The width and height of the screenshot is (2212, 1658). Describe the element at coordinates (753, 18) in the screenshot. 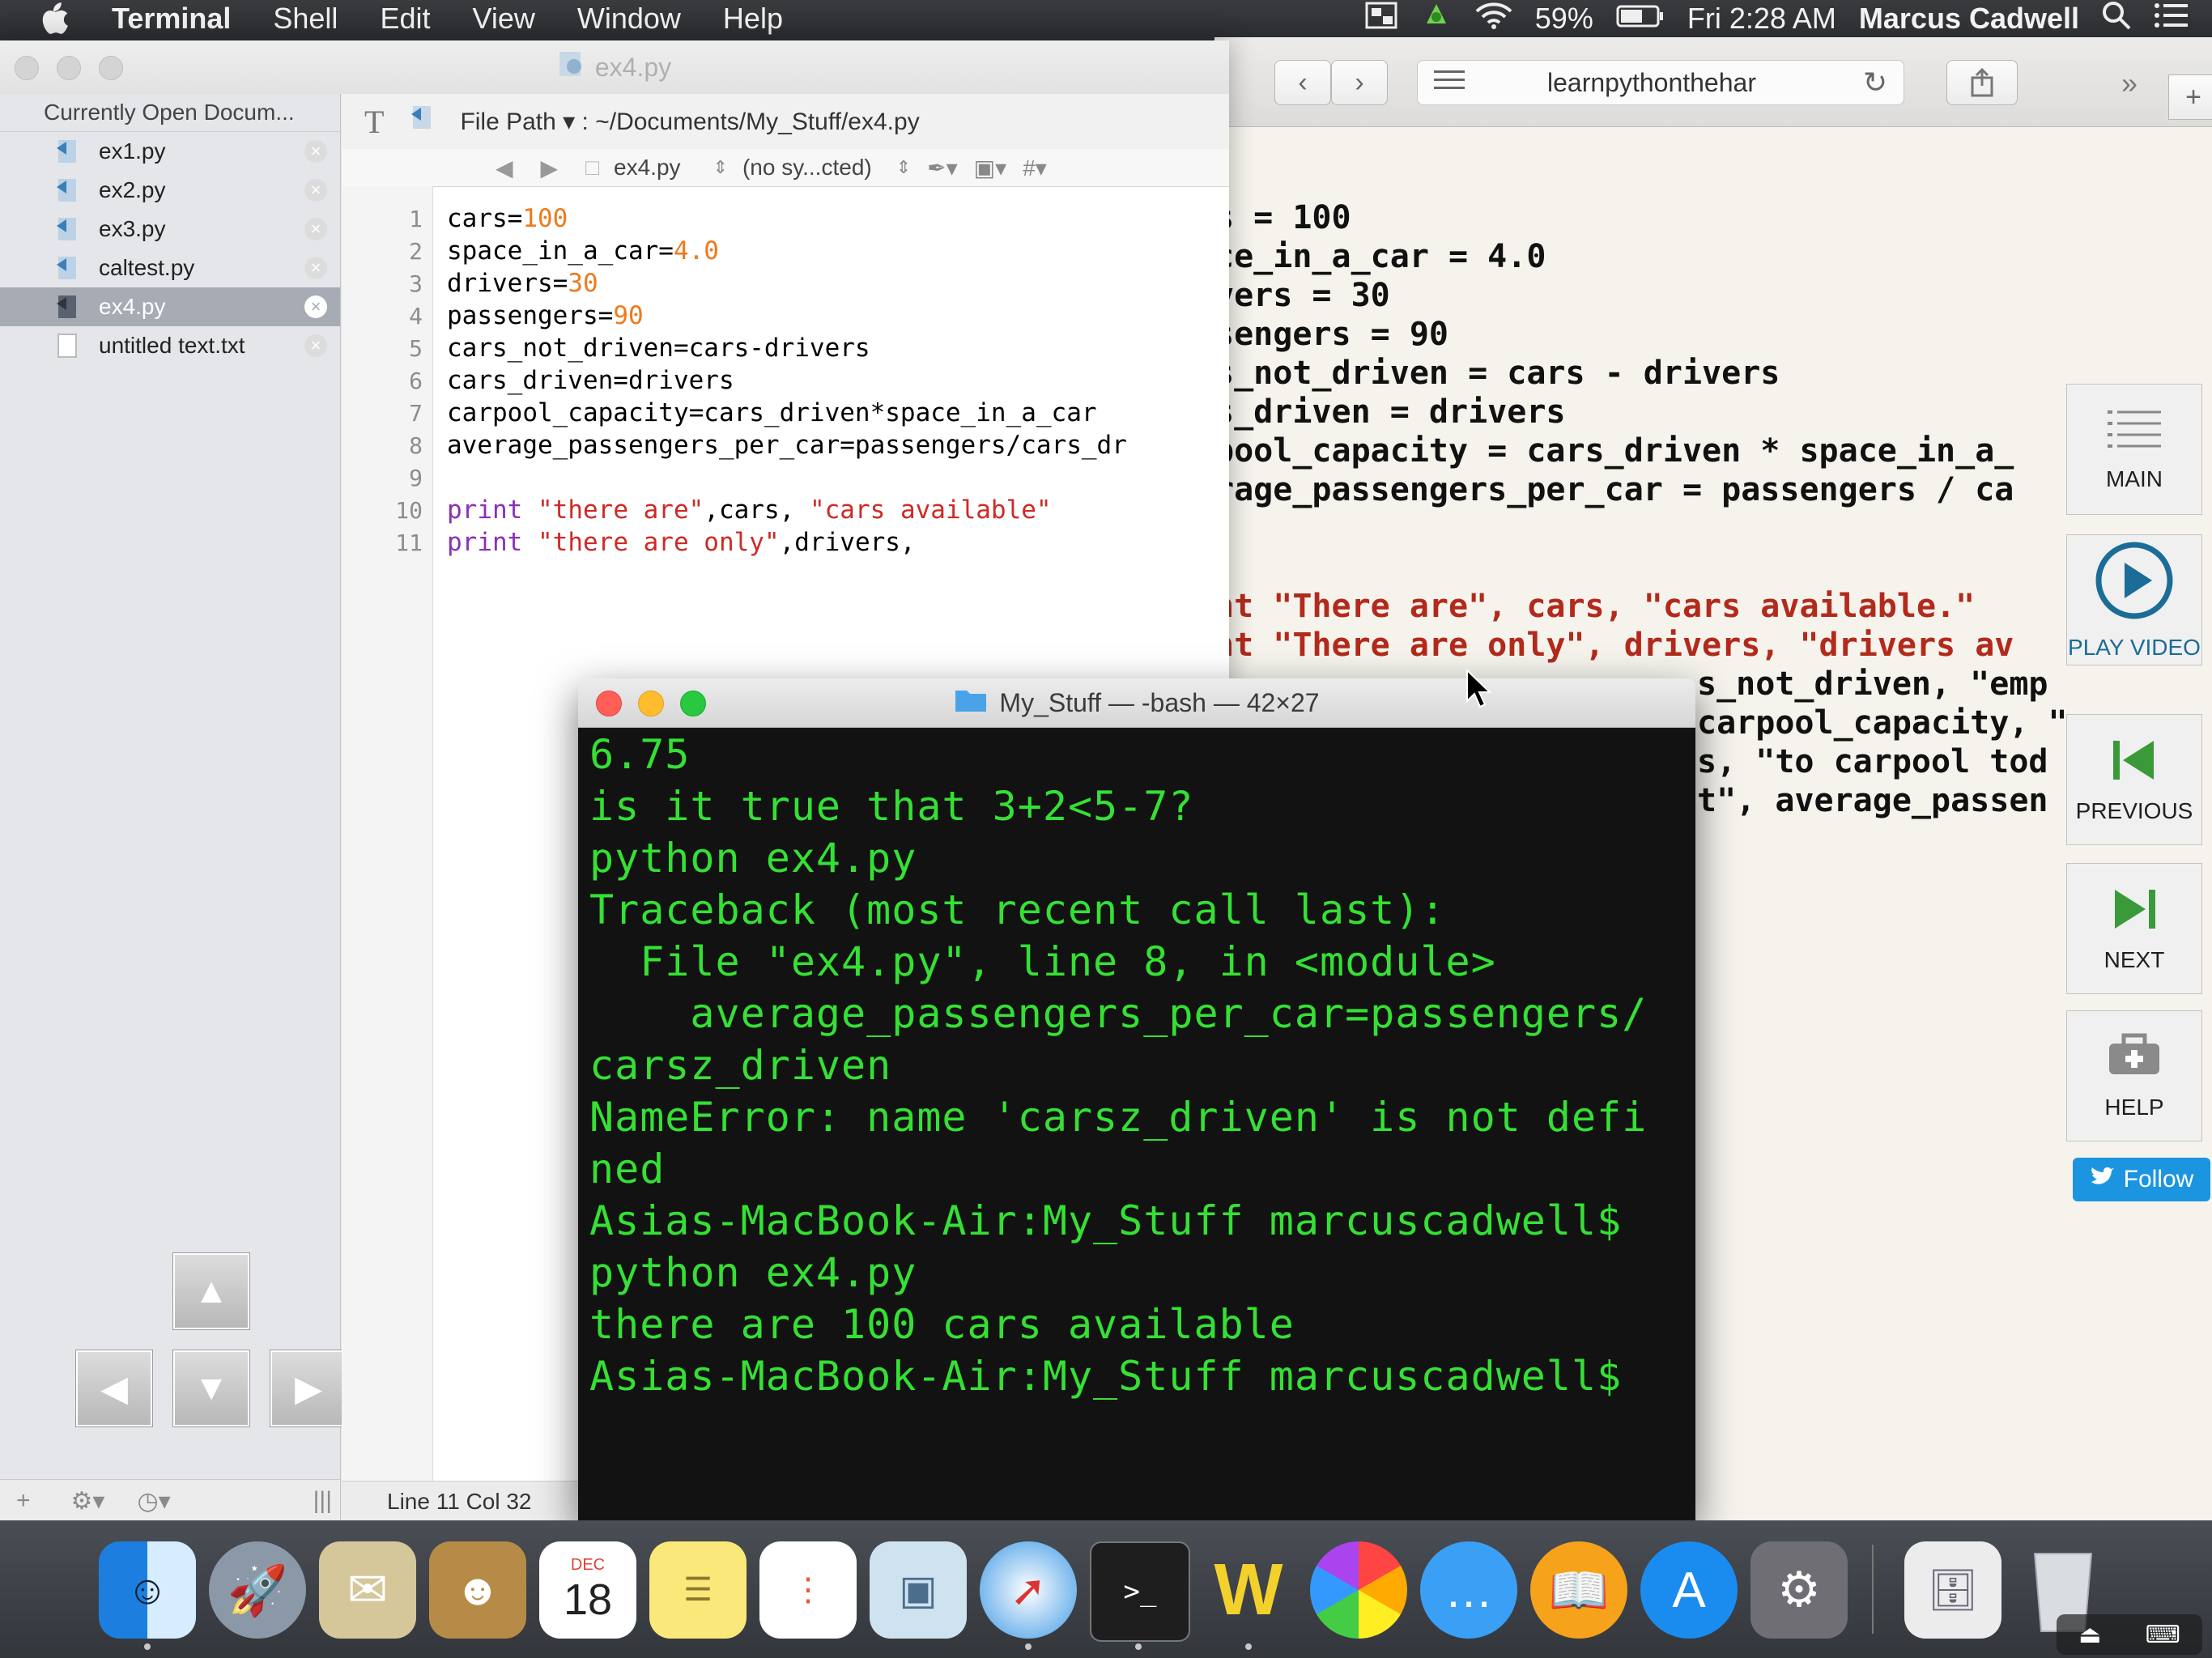

I see `menu-help: Help` at that location.